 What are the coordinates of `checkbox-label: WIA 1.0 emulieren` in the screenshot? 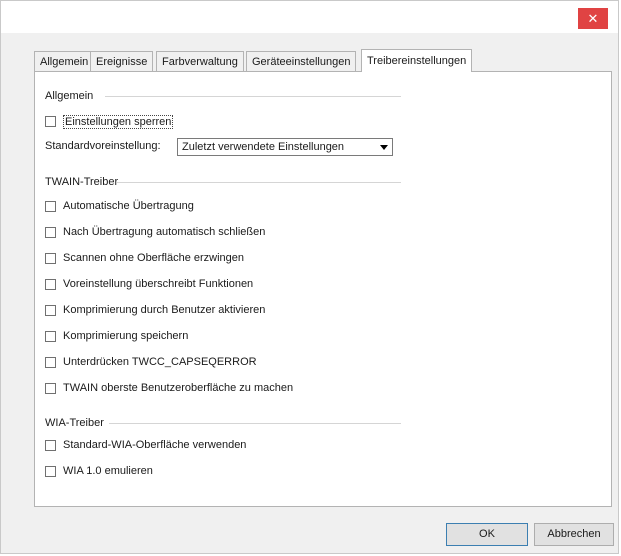 It's located at (108, 471).